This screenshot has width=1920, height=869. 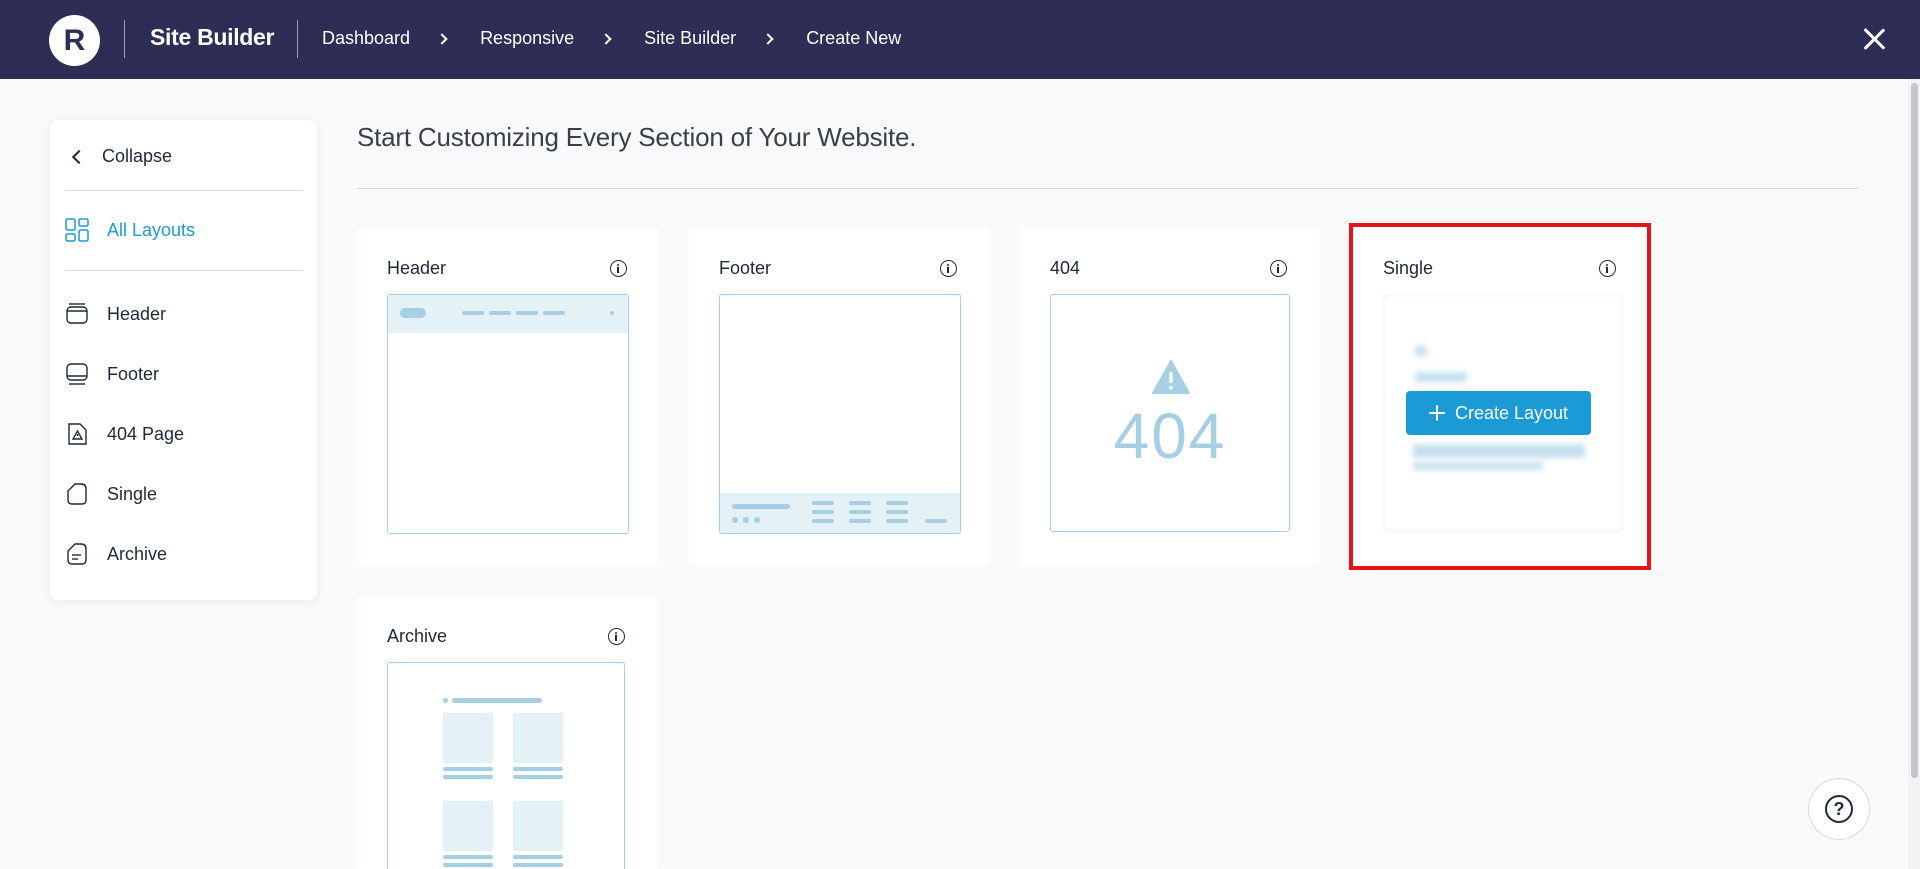 I want to click on 404-preview-text: 404, so click(x=1170, y=436).